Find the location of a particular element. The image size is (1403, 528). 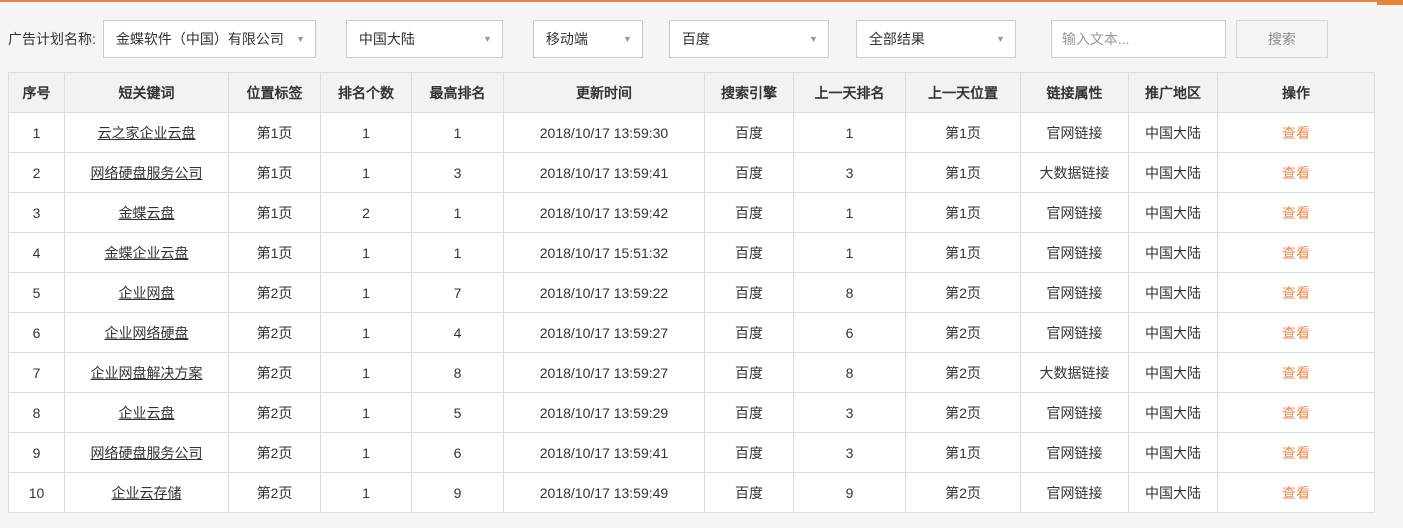

device-select: 移动端 ▼ is located at coordinates (587, 39).